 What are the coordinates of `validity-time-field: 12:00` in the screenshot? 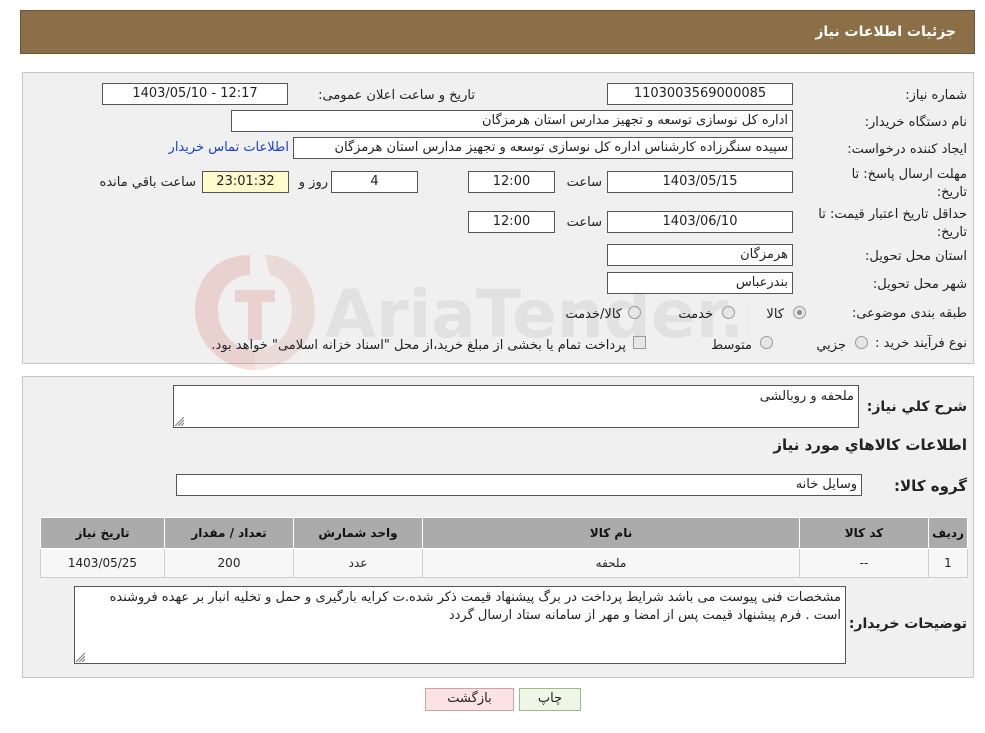 It's located at (511, 222).